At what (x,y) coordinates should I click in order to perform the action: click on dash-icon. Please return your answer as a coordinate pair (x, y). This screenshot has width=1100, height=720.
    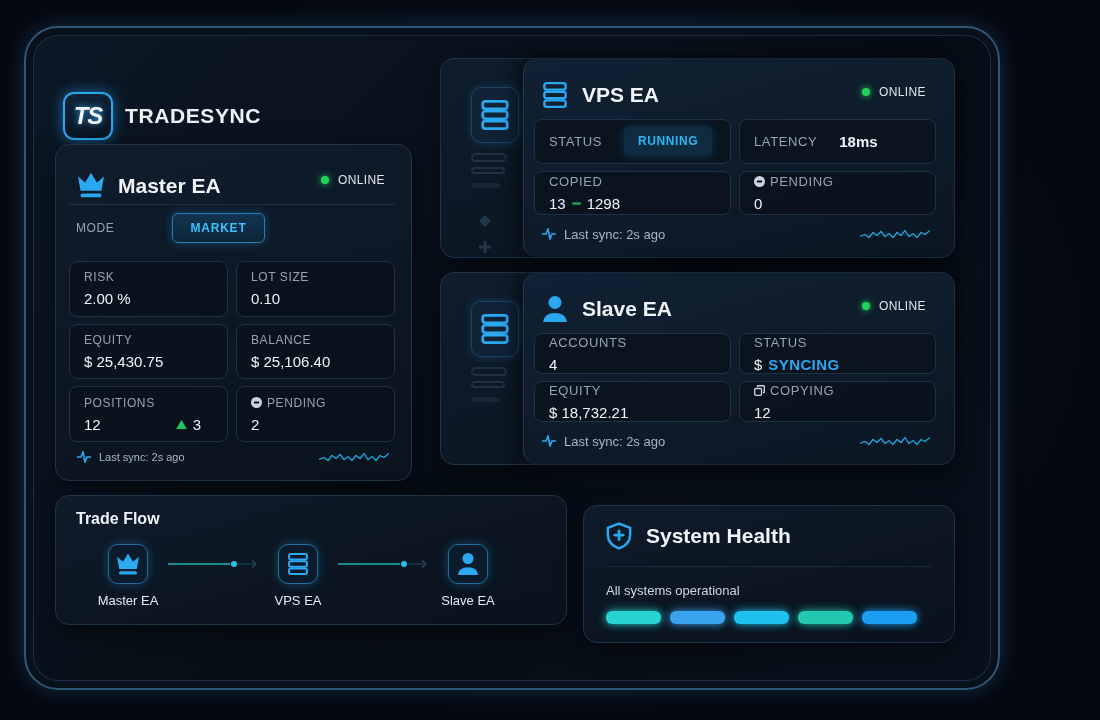
    Looking at the image, I should click on (576, 203).